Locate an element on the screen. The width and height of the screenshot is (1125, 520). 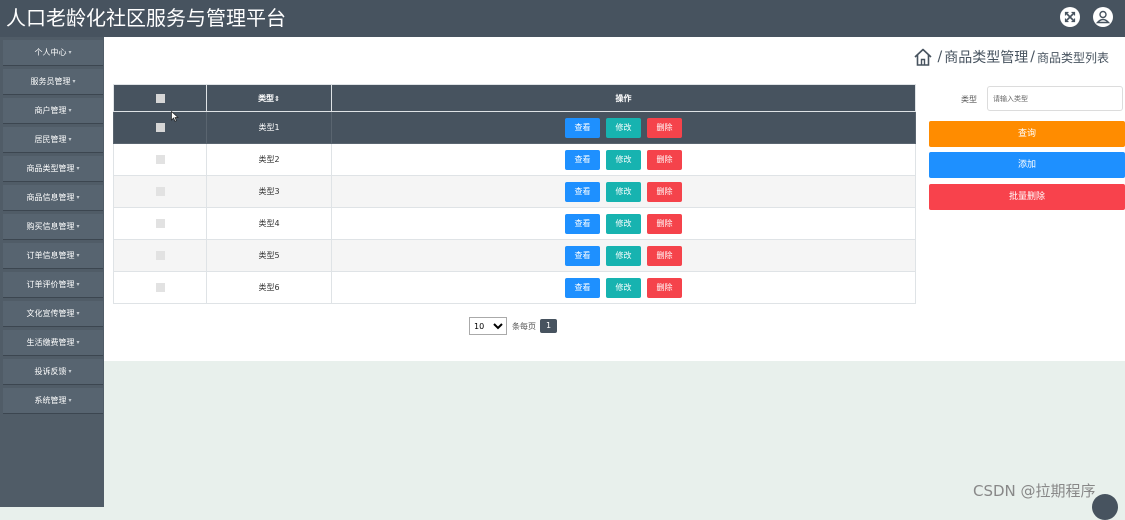
page-size-select: 10 is located at coordinates (488, 326).